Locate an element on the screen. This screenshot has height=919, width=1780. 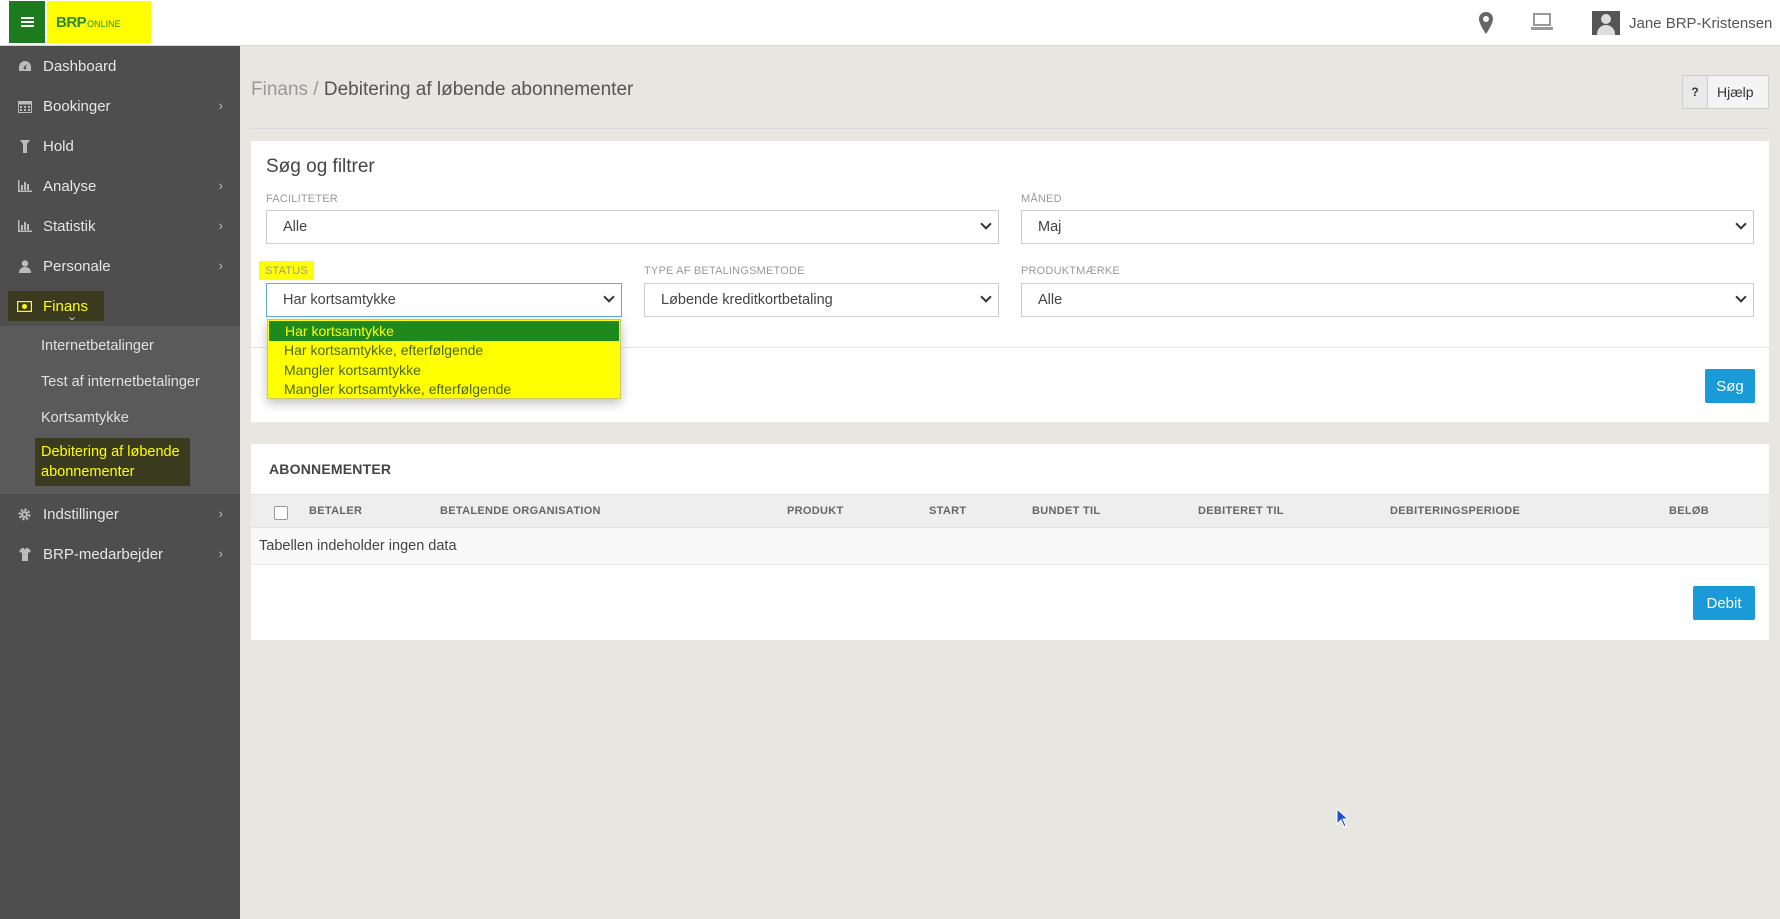
faciliteter-label: FACILITETER is located at coordinates (302, 199).